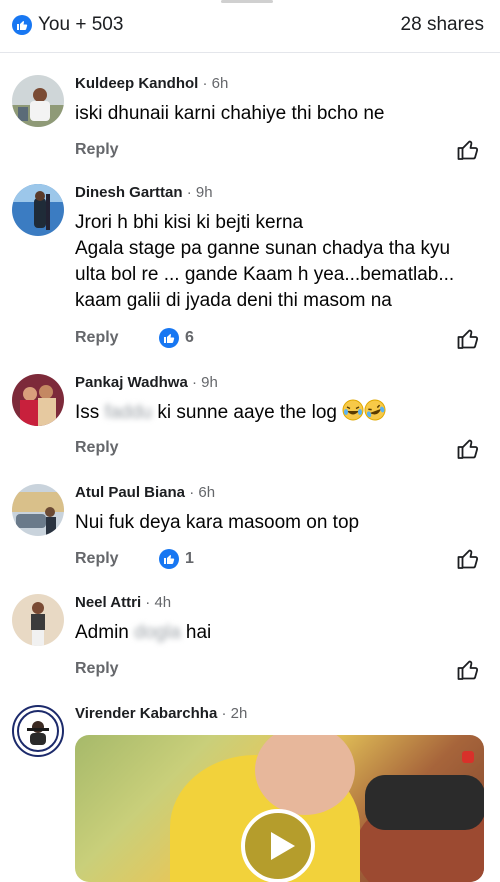  What do you see at coordinates (279, 808) in the screenshot?
I see `video-attachment` at bounding box center [279, 808].